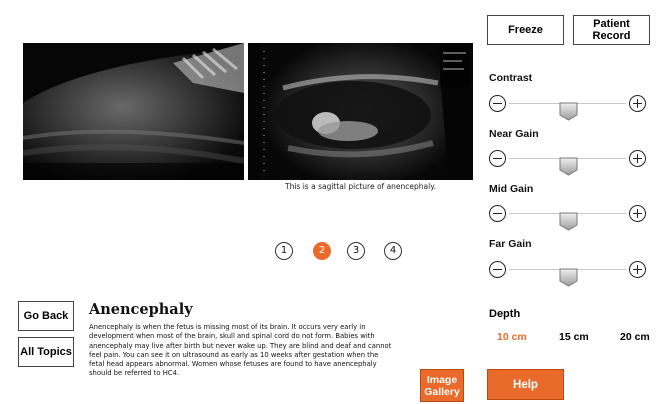 This screenshot has width=659, height=404. What do you see at coordinates (356, 251) in the screenshot?
I see `page-button-3: 3` at bounding box center [356, 251].